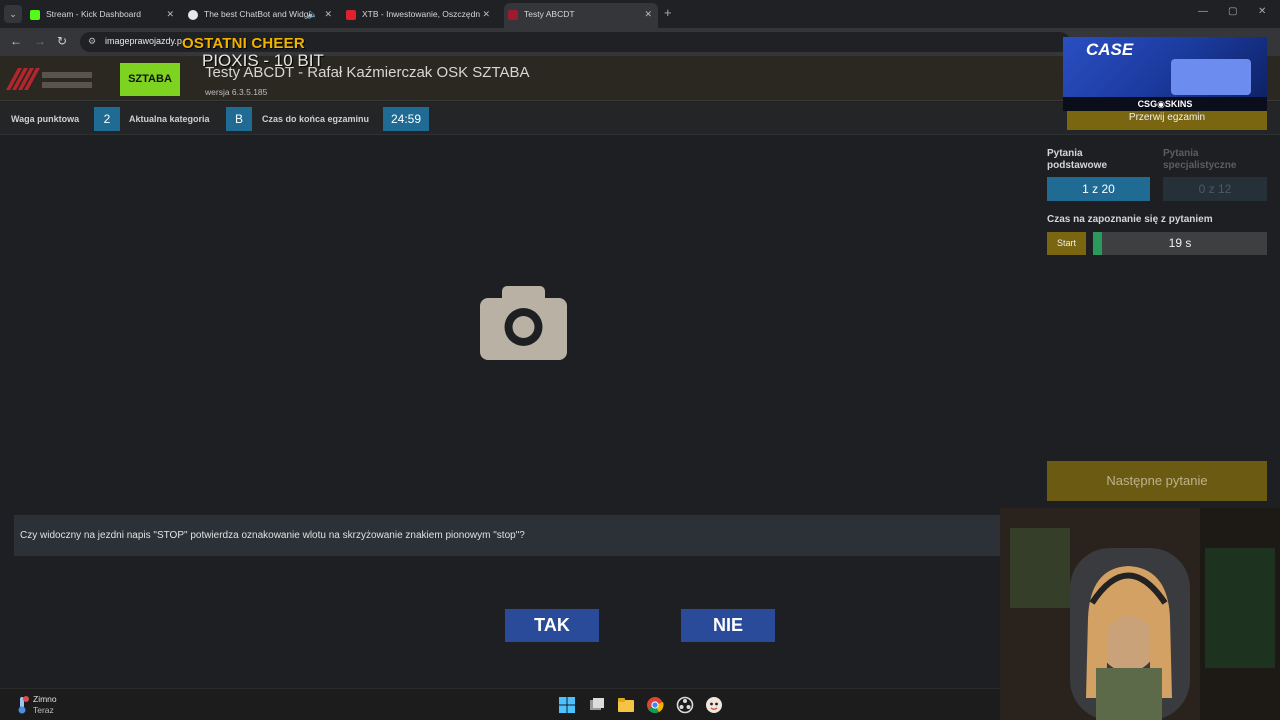  Describe the element at coordinates (92, 41) in the screenshot. I see `site-info-icon: ⚙` at that location.